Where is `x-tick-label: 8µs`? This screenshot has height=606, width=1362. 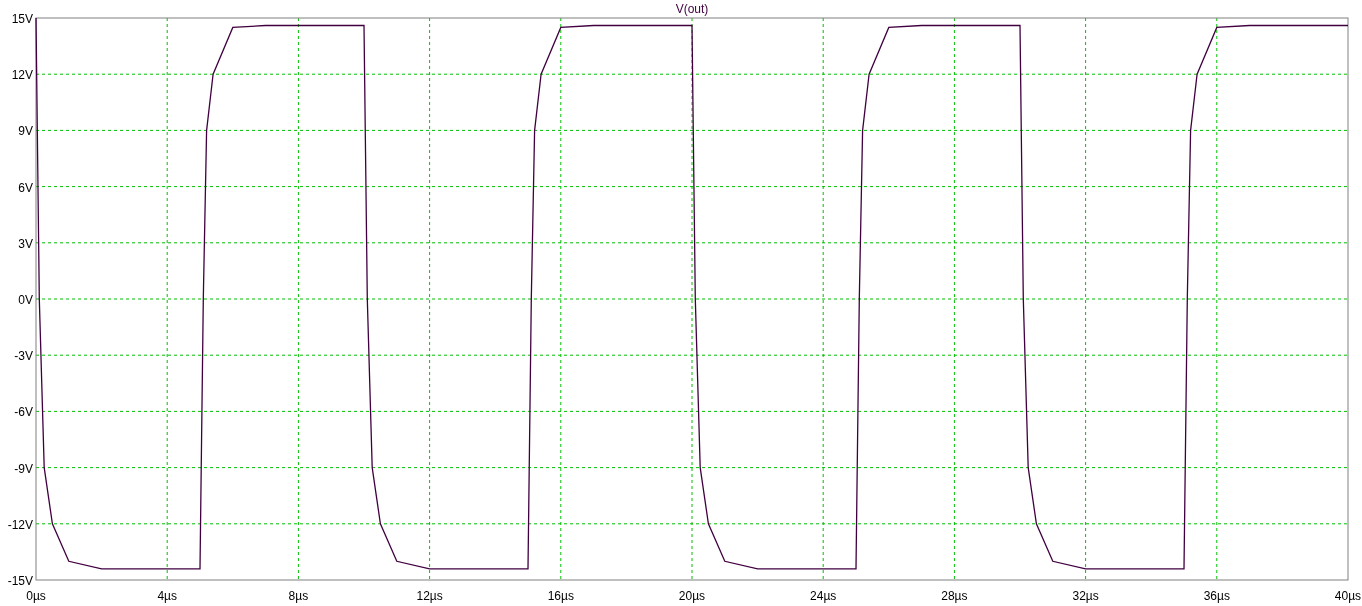 x-tick-label: 8µs is located at coordinates (298, 596).